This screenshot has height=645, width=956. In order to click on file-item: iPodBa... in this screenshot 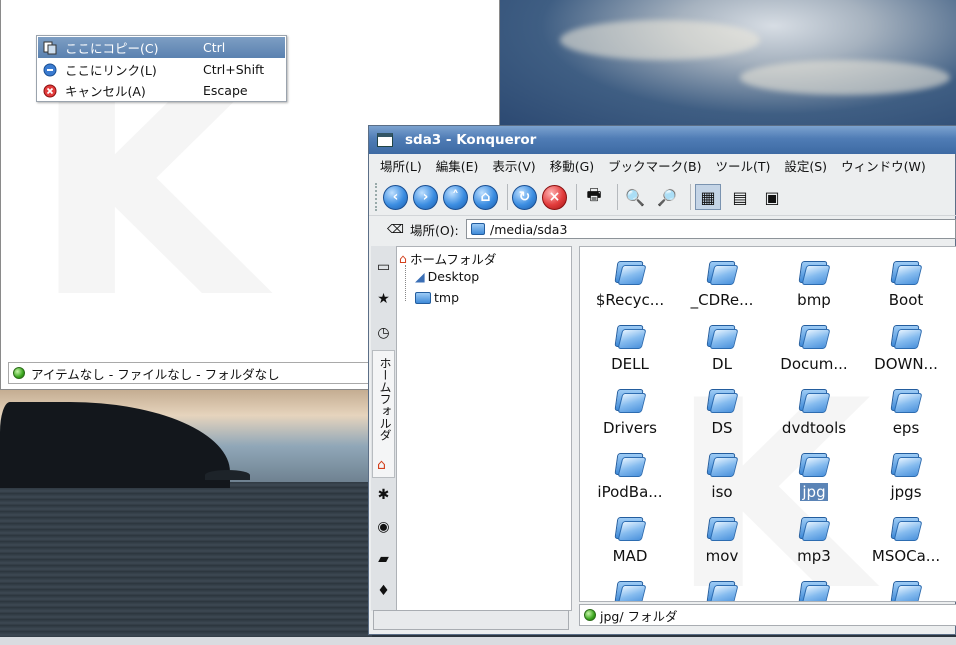, I will do `click(630, 472)`.